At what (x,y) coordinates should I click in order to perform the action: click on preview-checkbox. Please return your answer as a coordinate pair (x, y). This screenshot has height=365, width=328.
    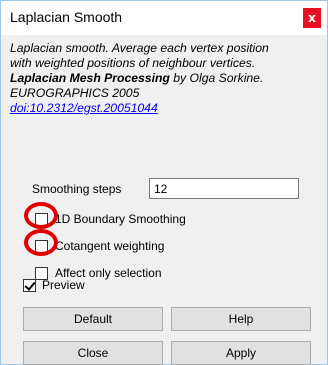
    Looking at the image, I should click on (29, 285).